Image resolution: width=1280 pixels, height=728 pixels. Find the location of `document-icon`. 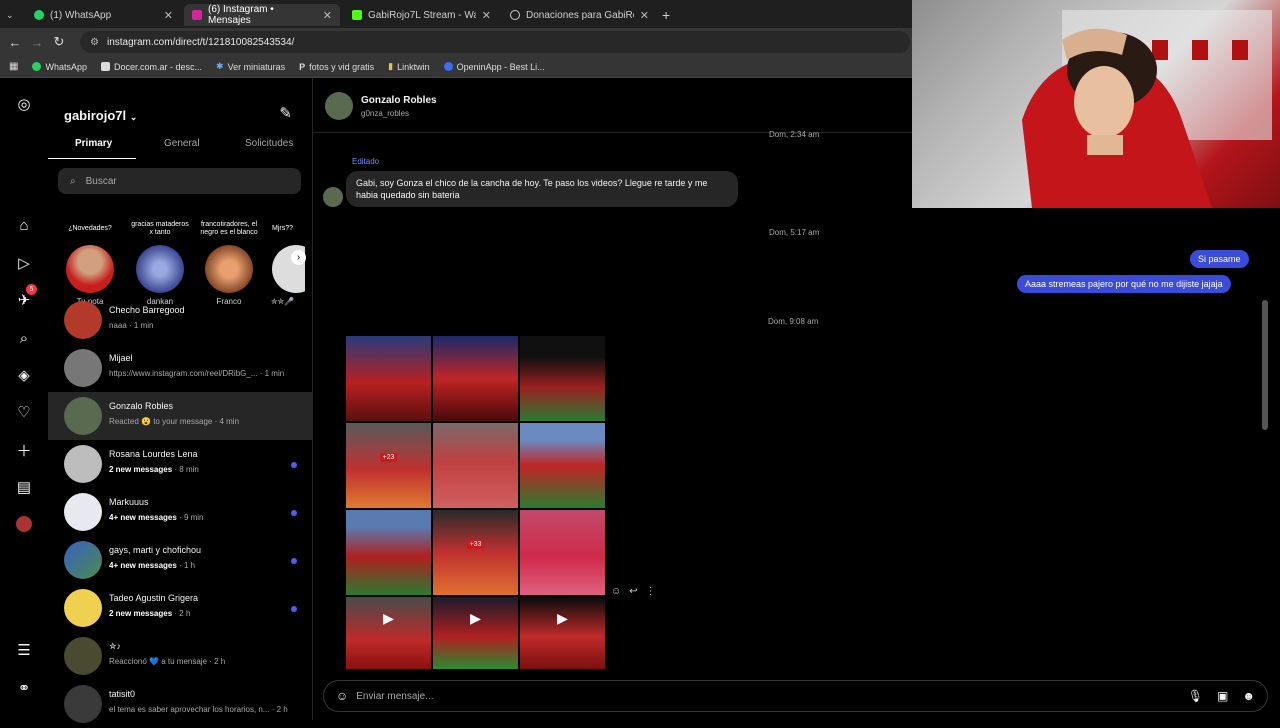

document-icon is located at coordinates (105, 66).